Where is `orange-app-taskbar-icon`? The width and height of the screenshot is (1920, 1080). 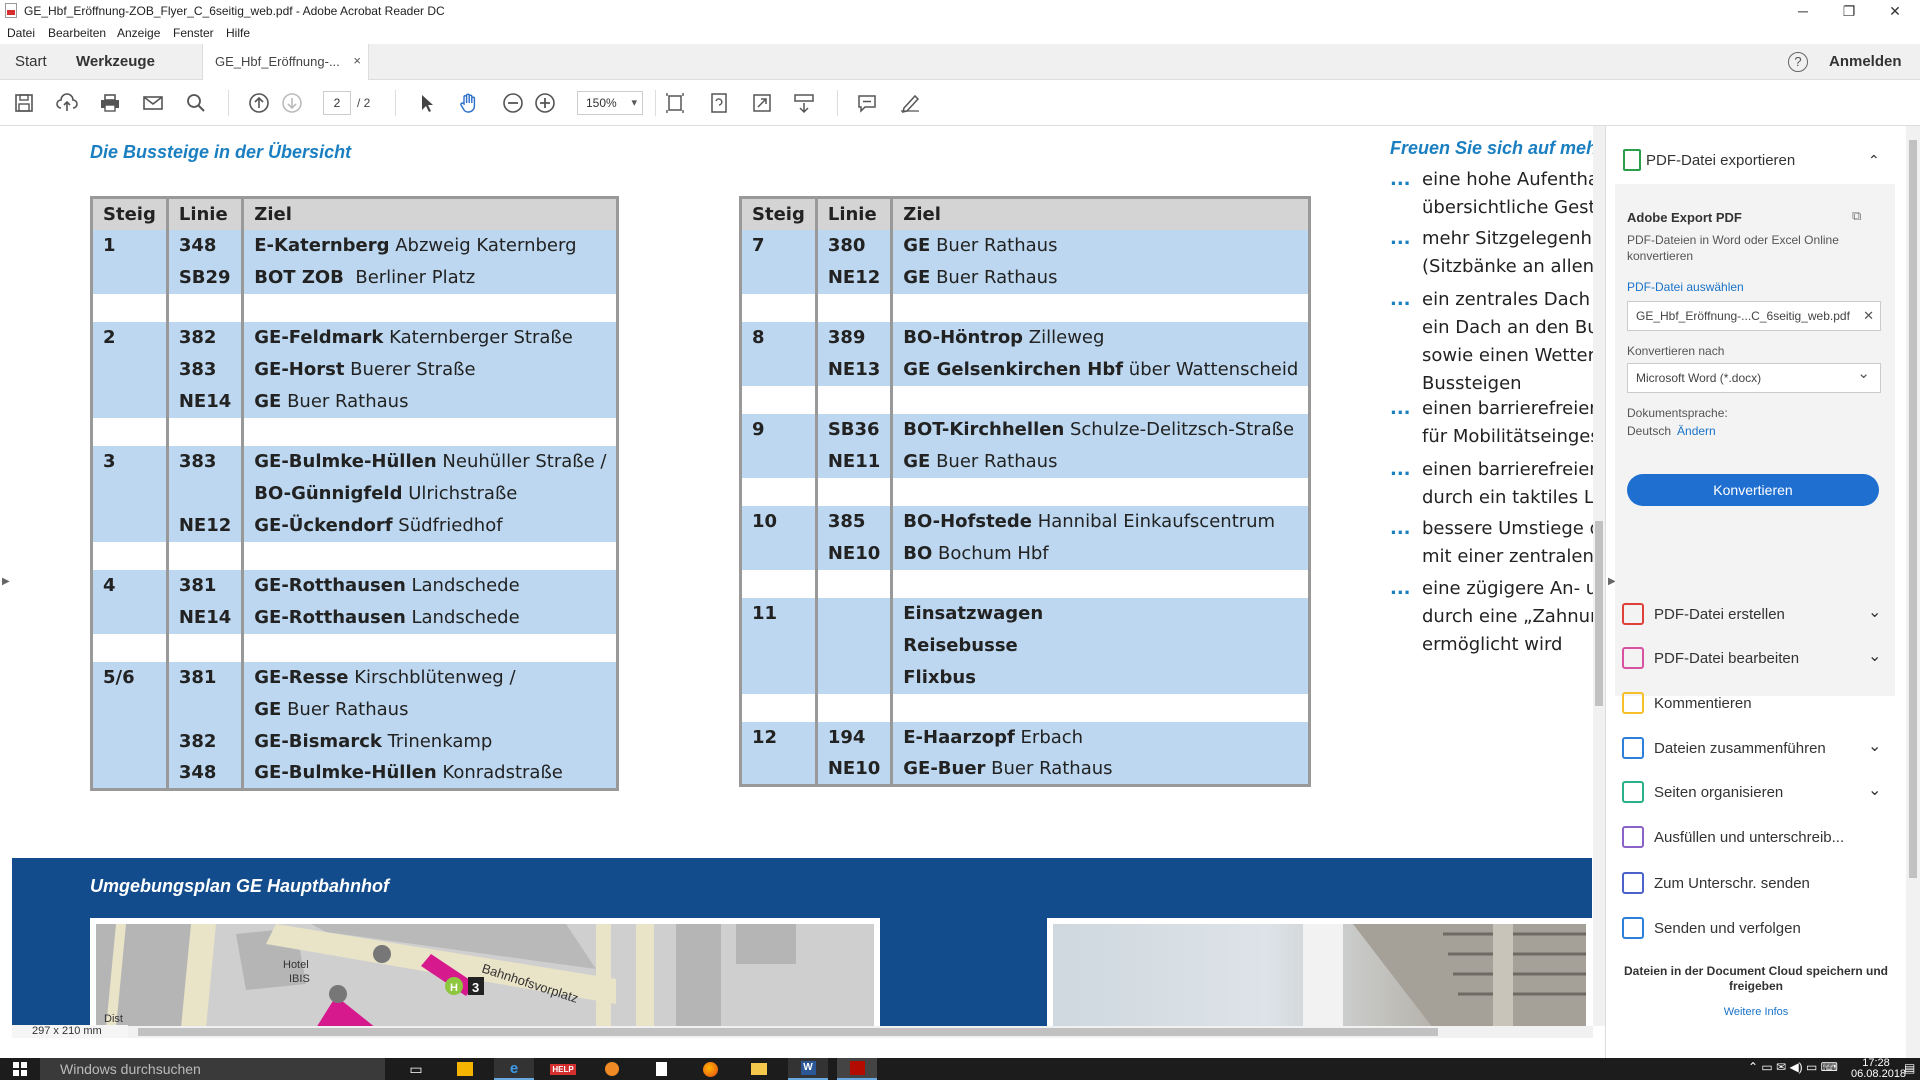
orange-app-taskbar-icon is located at coordinates (612, 1069).